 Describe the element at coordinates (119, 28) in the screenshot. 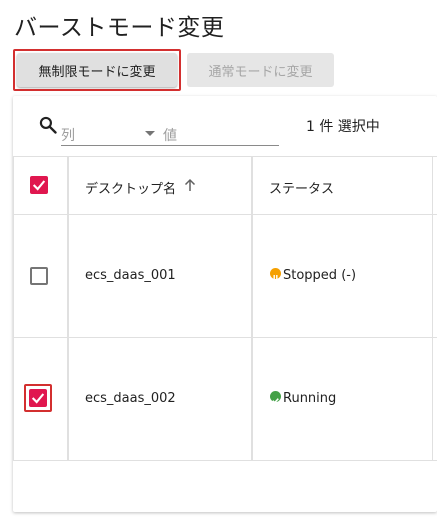

I see `page-title: バーストモード変更` at that location.